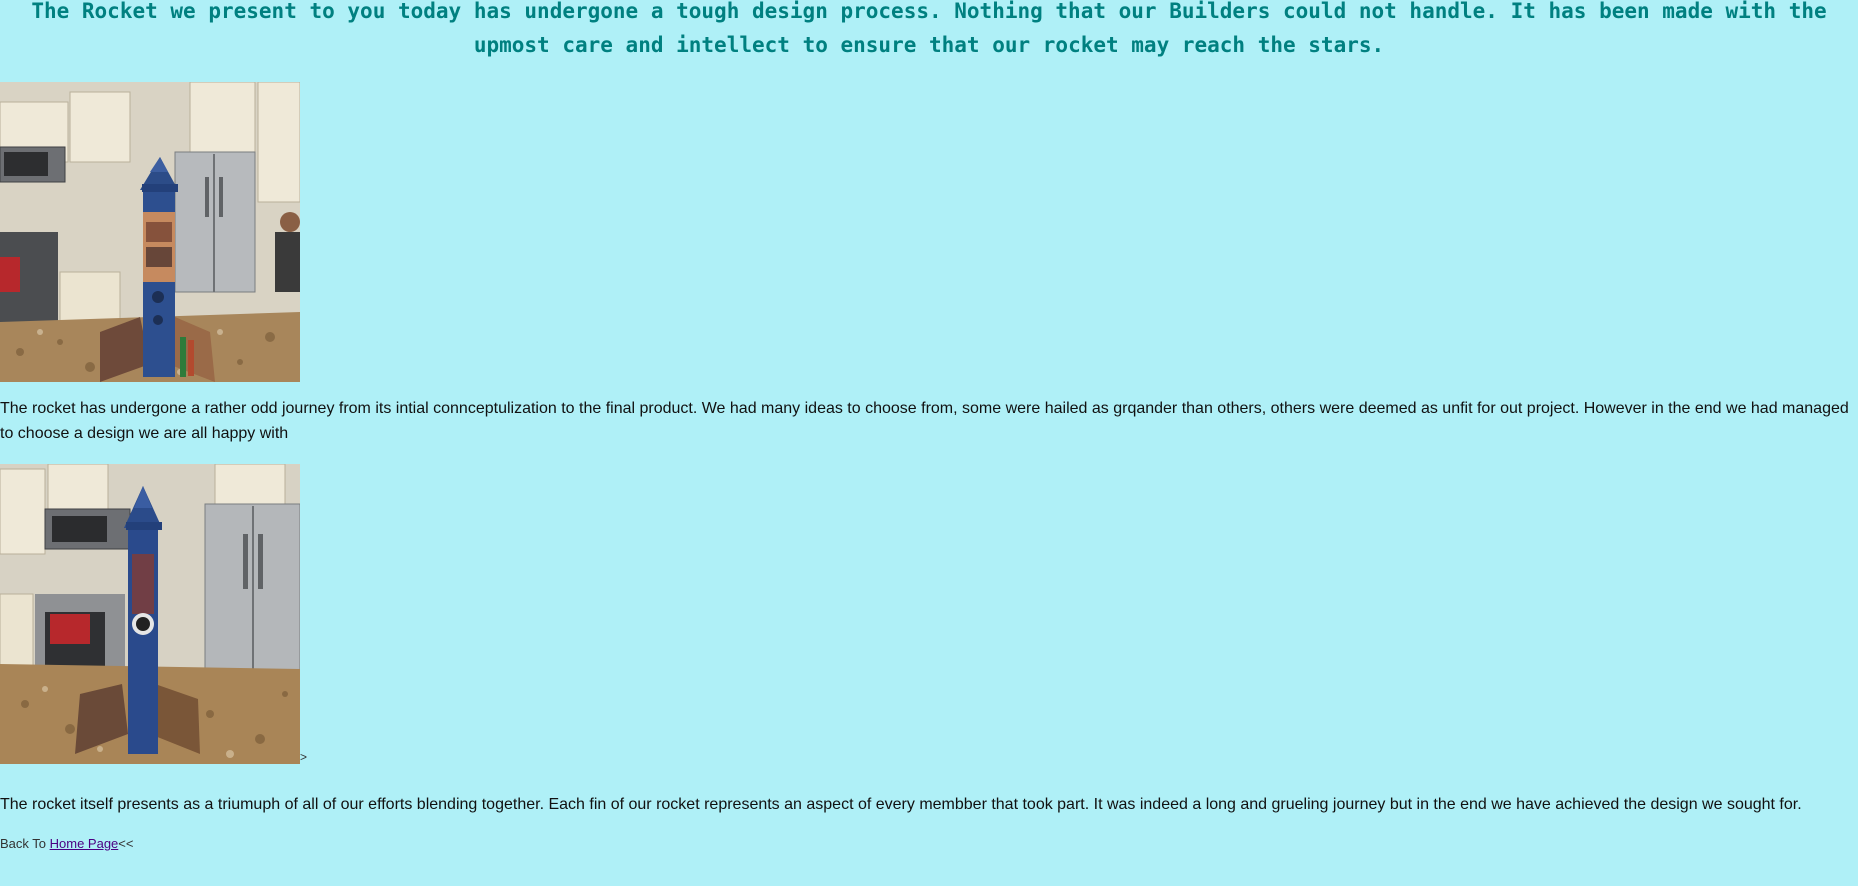 This screenshot has height=886, width=1858. Describe the element at coordinates (304, 757) in the screenshot. I see `stray-text: >` at that location.